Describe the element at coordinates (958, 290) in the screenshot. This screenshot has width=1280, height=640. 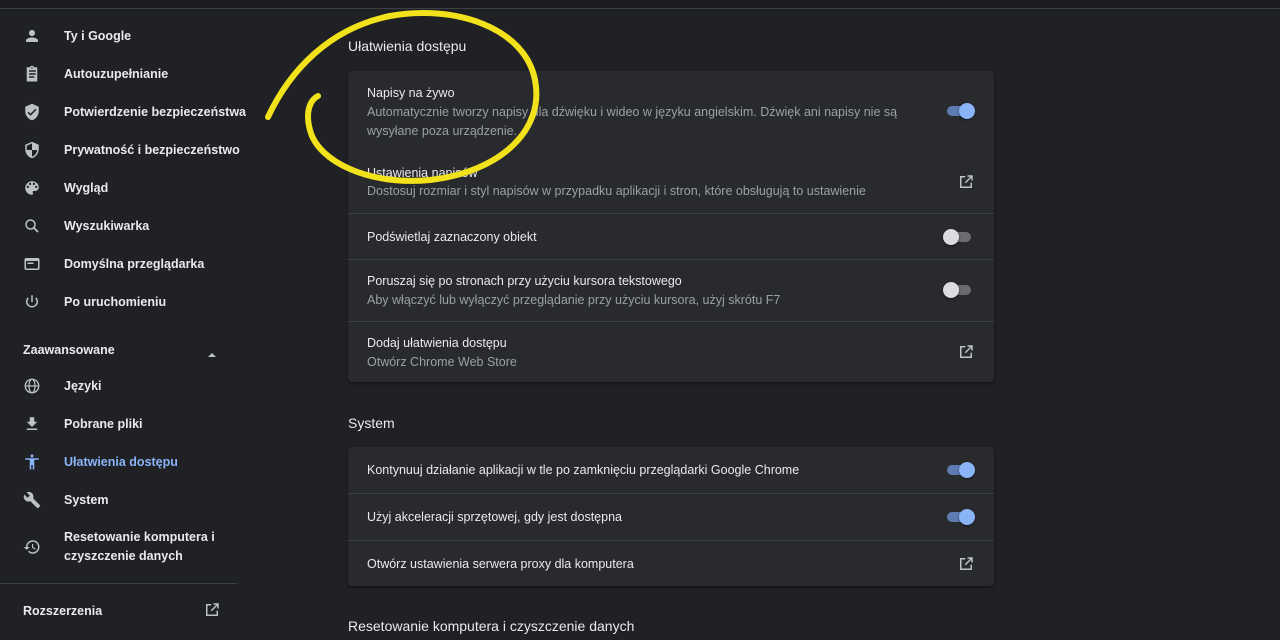
I see `caret-browsing-toggle` at that location.